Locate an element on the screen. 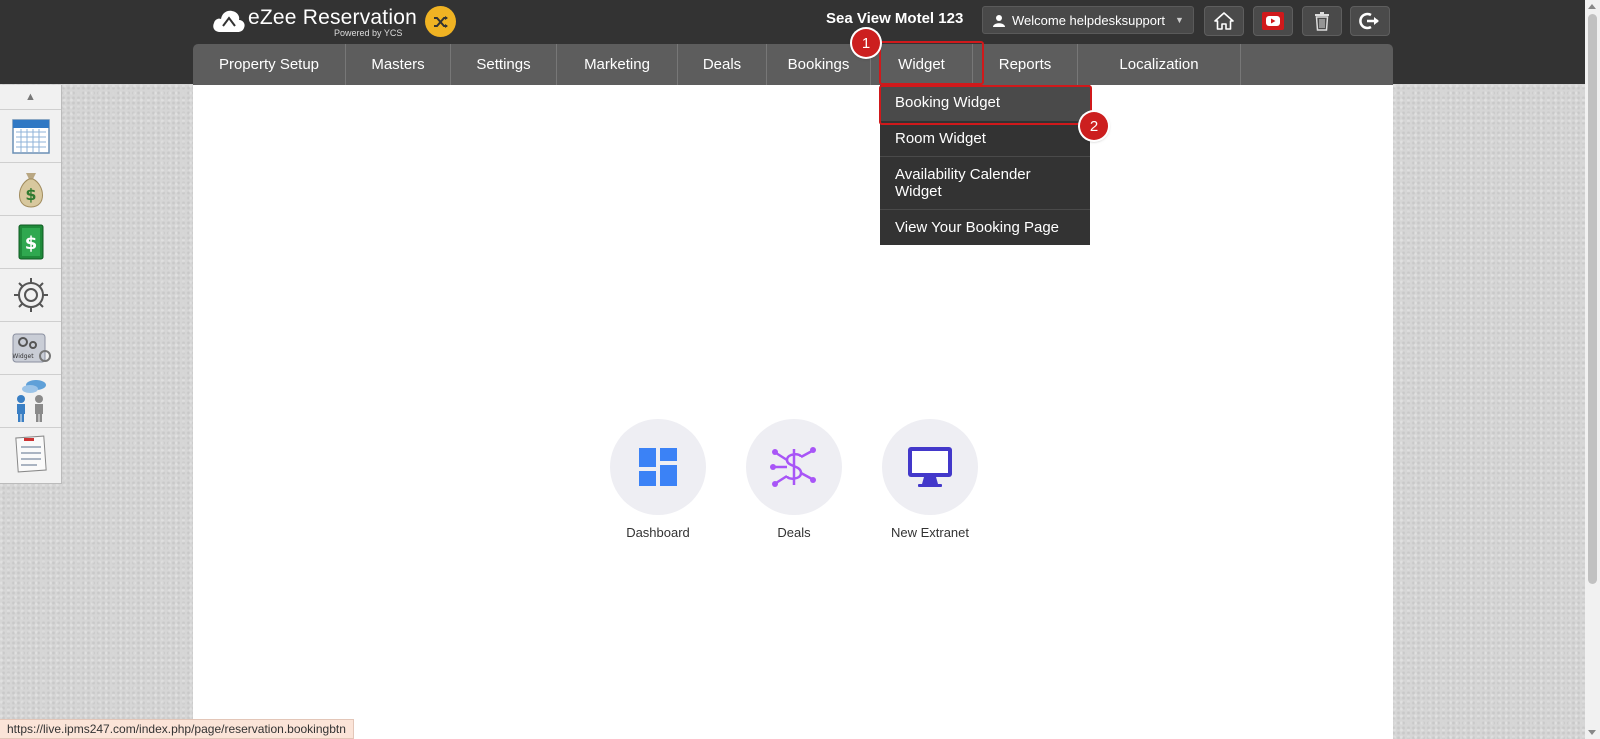 The width and height of the screenshot is (1600, 739). tile-deals: Deals is located at coordinates (794, 479).